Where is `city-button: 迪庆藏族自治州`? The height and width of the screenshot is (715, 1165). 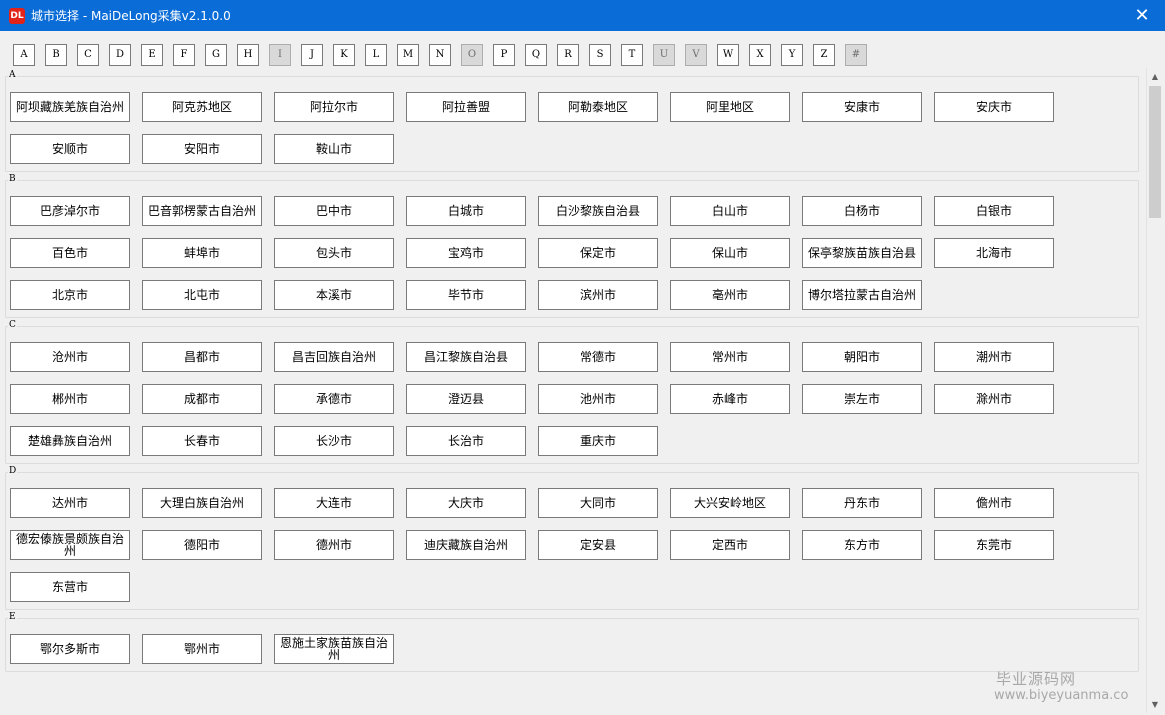 city-button: 迪庆藏族自治州 is located at coordinates (466, 545).